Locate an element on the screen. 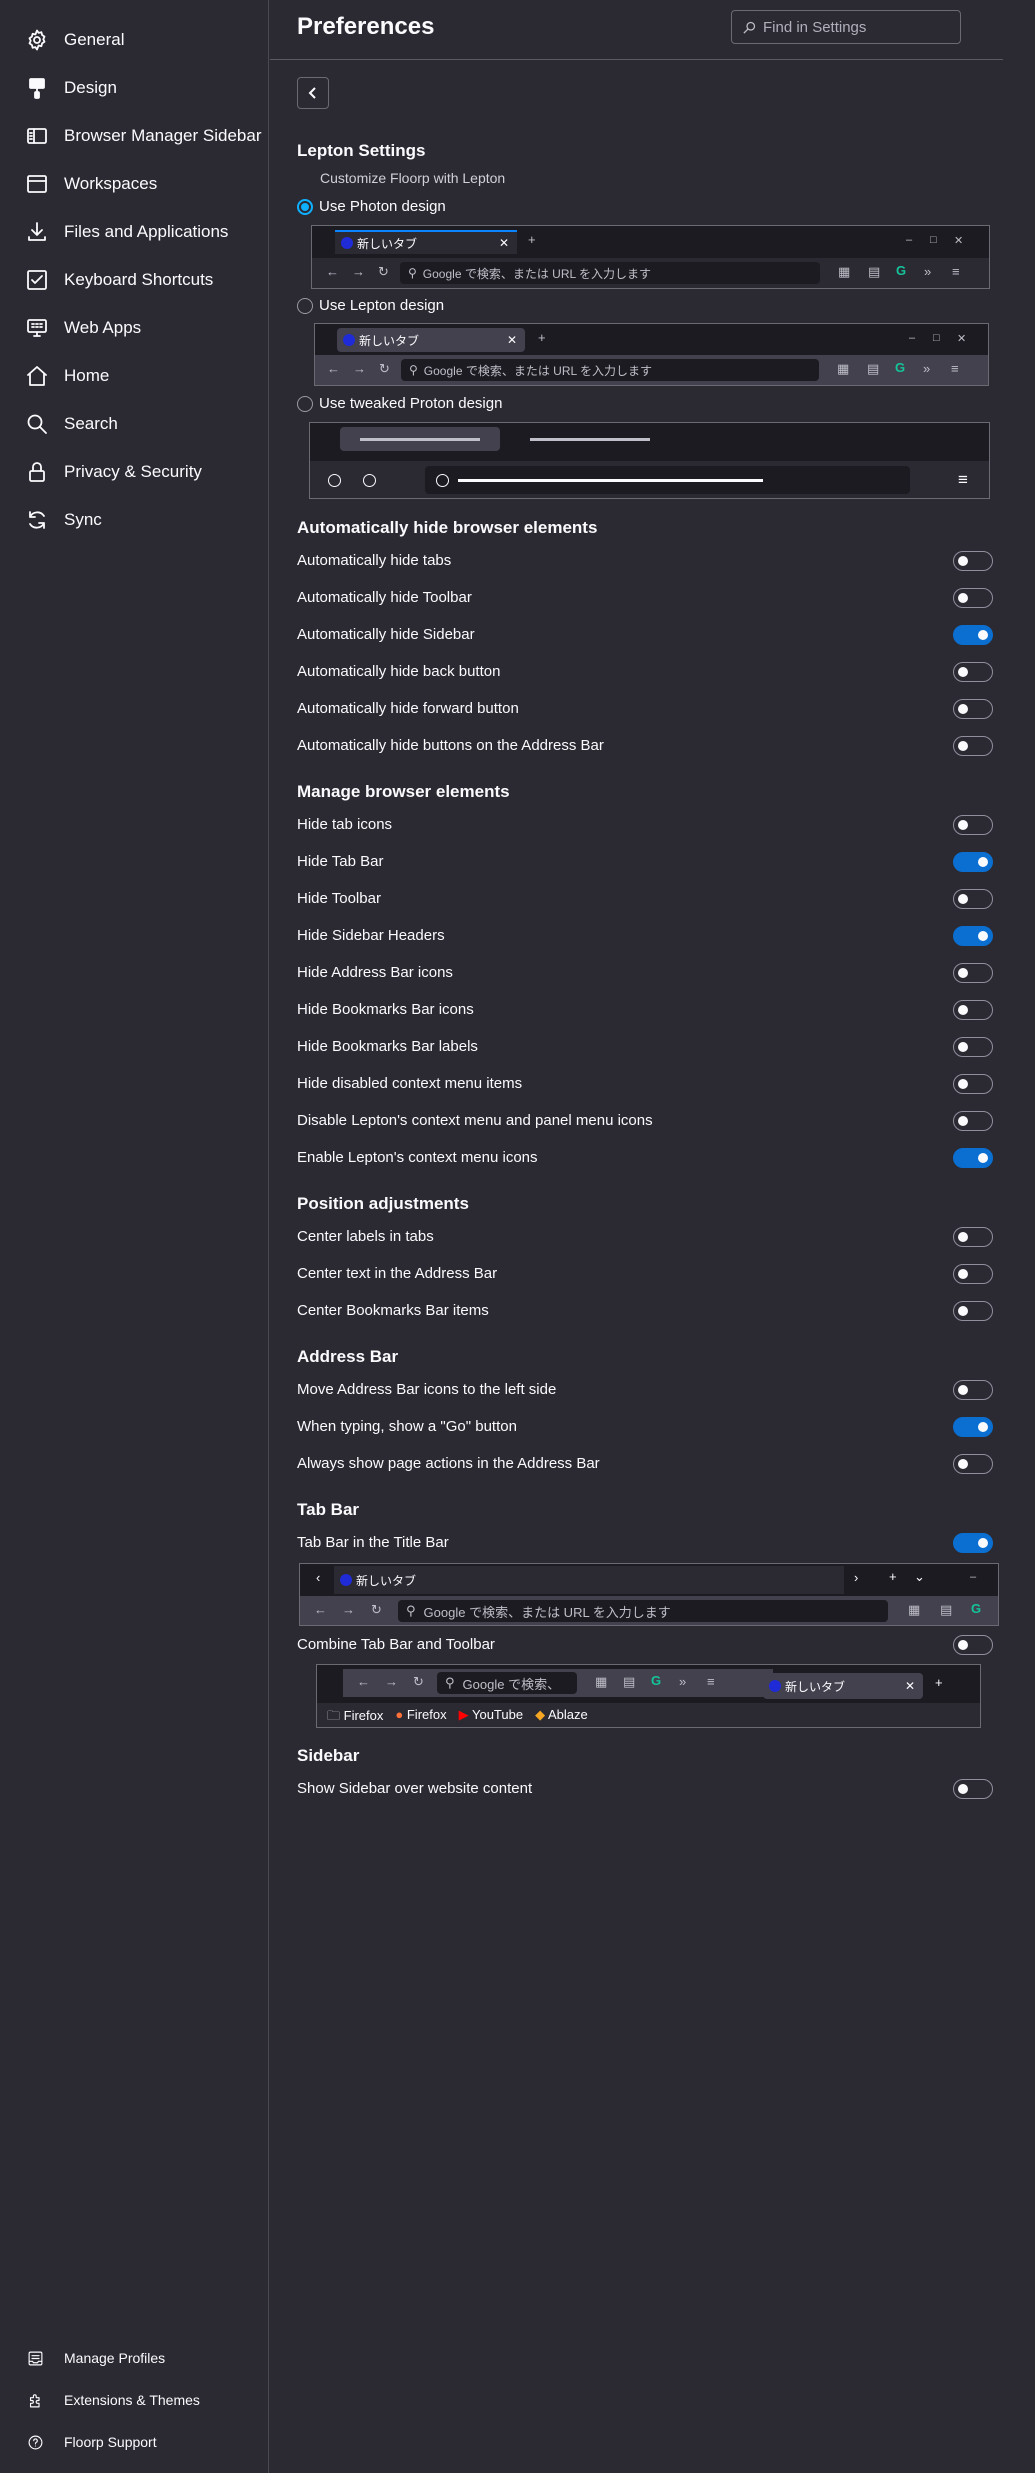 The image size is (1035, 2473). toggle-hide-toolbar is located at coordinates (973, 899).